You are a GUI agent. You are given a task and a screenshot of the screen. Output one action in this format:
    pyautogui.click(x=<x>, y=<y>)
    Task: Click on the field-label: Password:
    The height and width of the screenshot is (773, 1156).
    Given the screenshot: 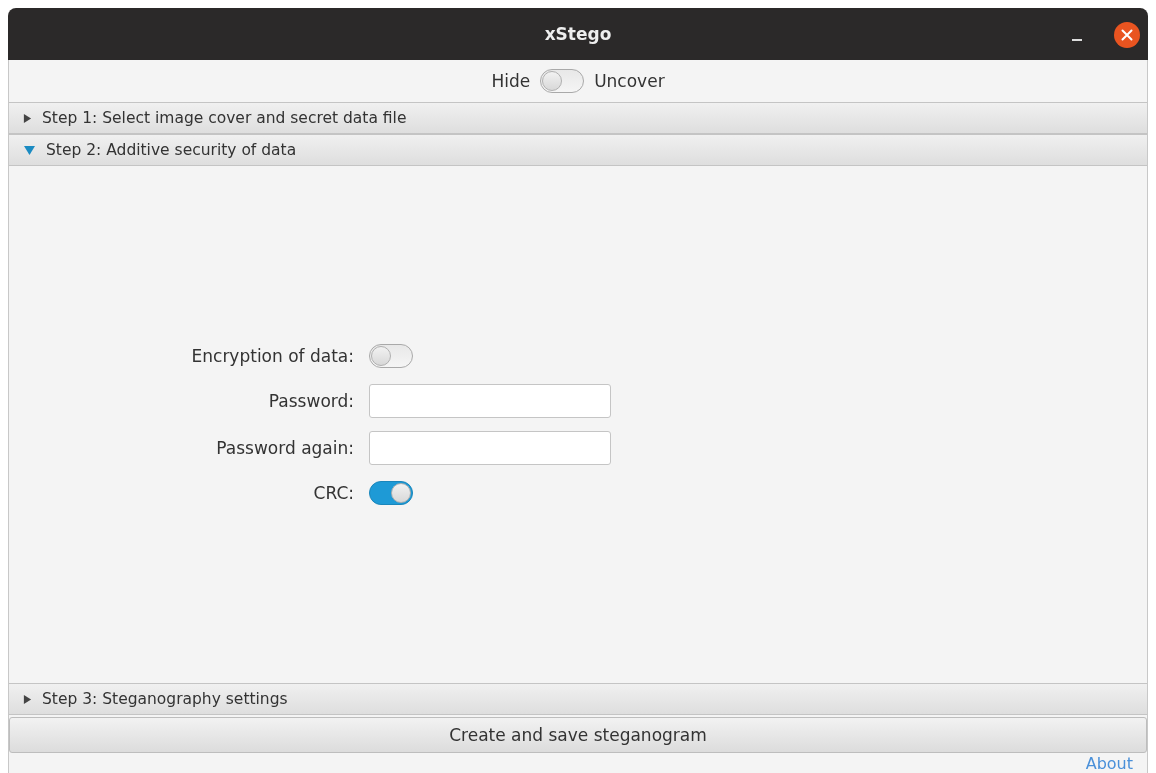 What is the action you would take?
    pyautogui.click(x=310, y=401)
    